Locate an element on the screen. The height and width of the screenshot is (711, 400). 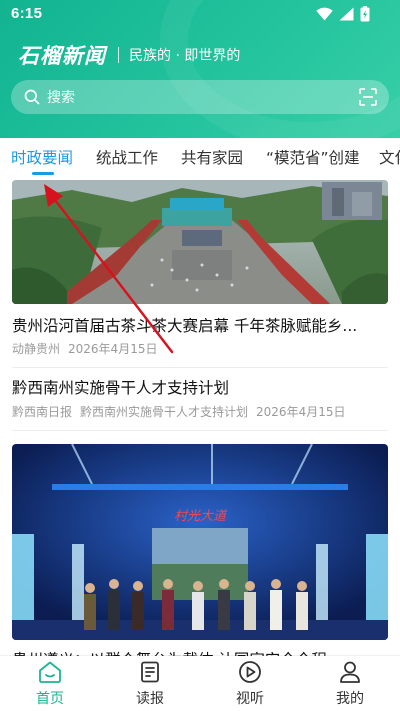
scan-icon is located at coordinates (368, 97).